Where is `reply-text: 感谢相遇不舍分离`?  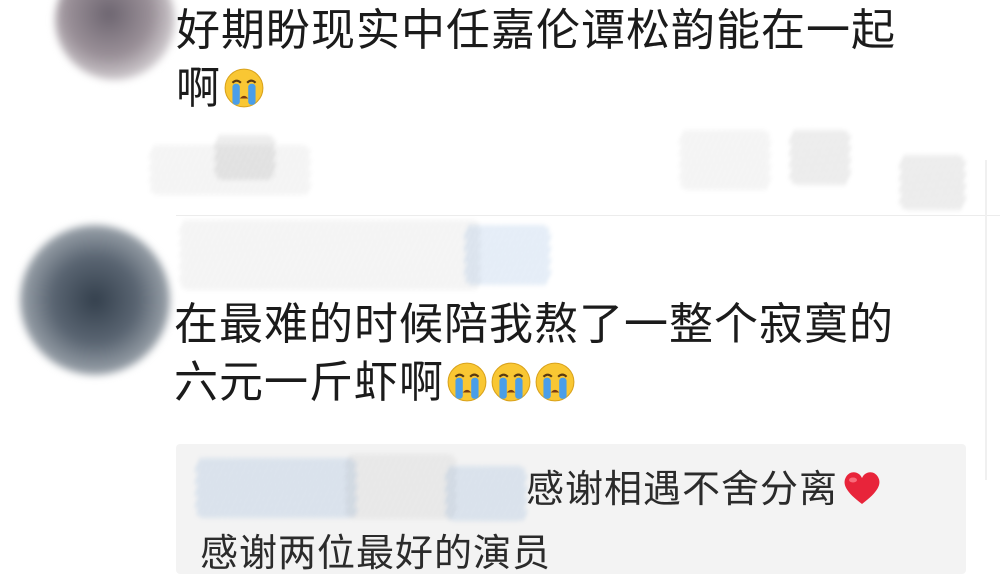
reply-text: 感谢相遇不舍分离 is located at coordinates (682, 489).